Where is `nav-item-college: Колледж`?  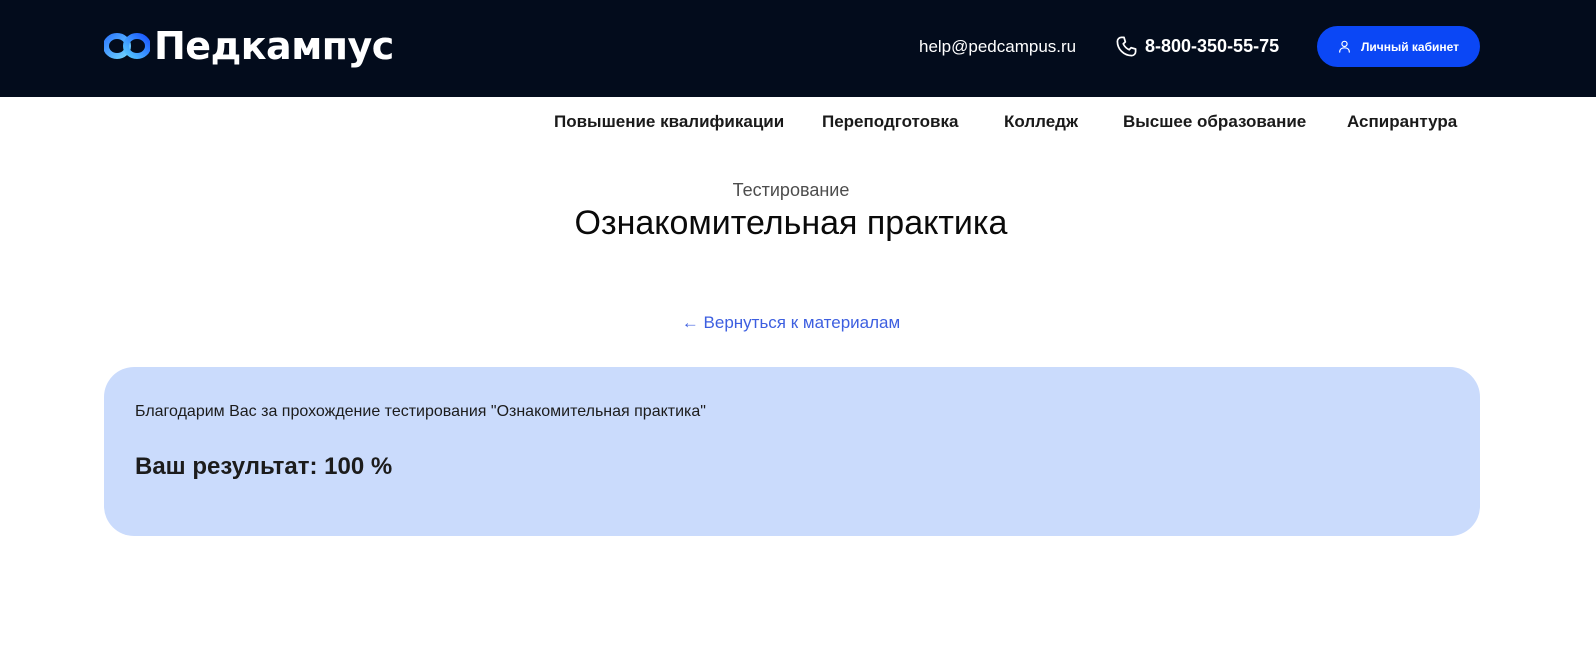 nav-item-college: Колледж is located at coordinates (1041, 122).